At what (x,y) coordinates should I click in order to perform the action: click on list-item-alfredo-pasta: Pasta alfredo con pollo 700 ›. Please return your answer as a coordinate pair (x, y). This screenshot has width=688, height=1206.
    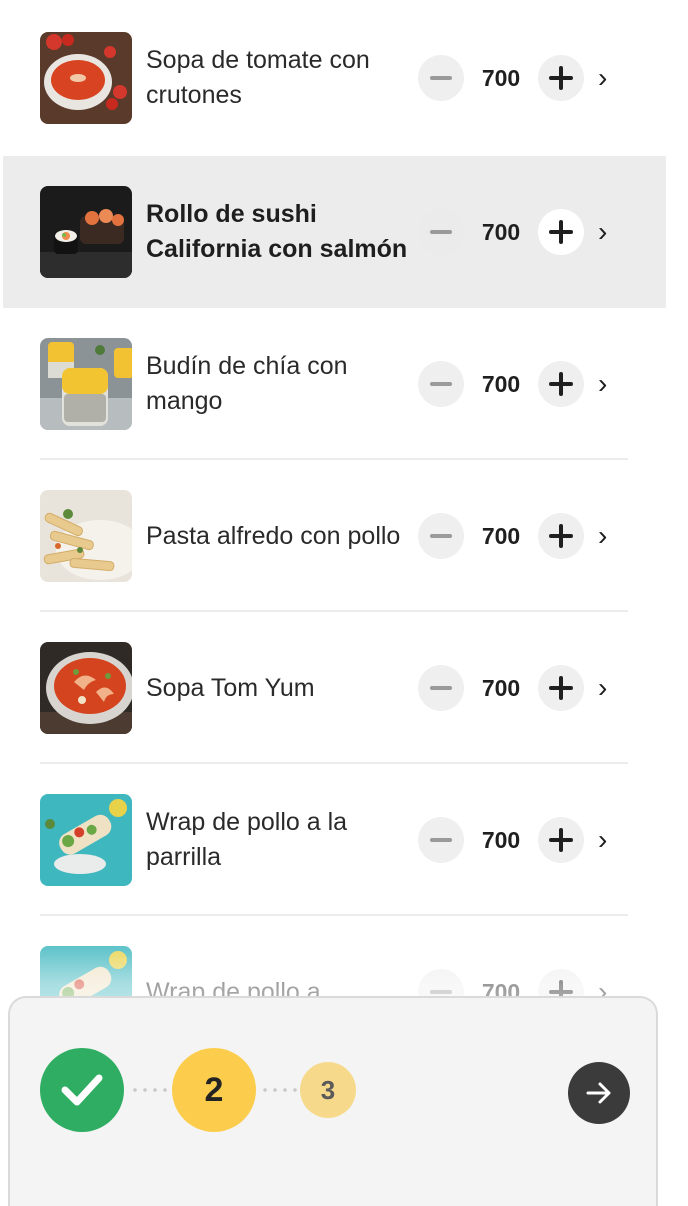
    Looking at the image, I should click on (344, 536).